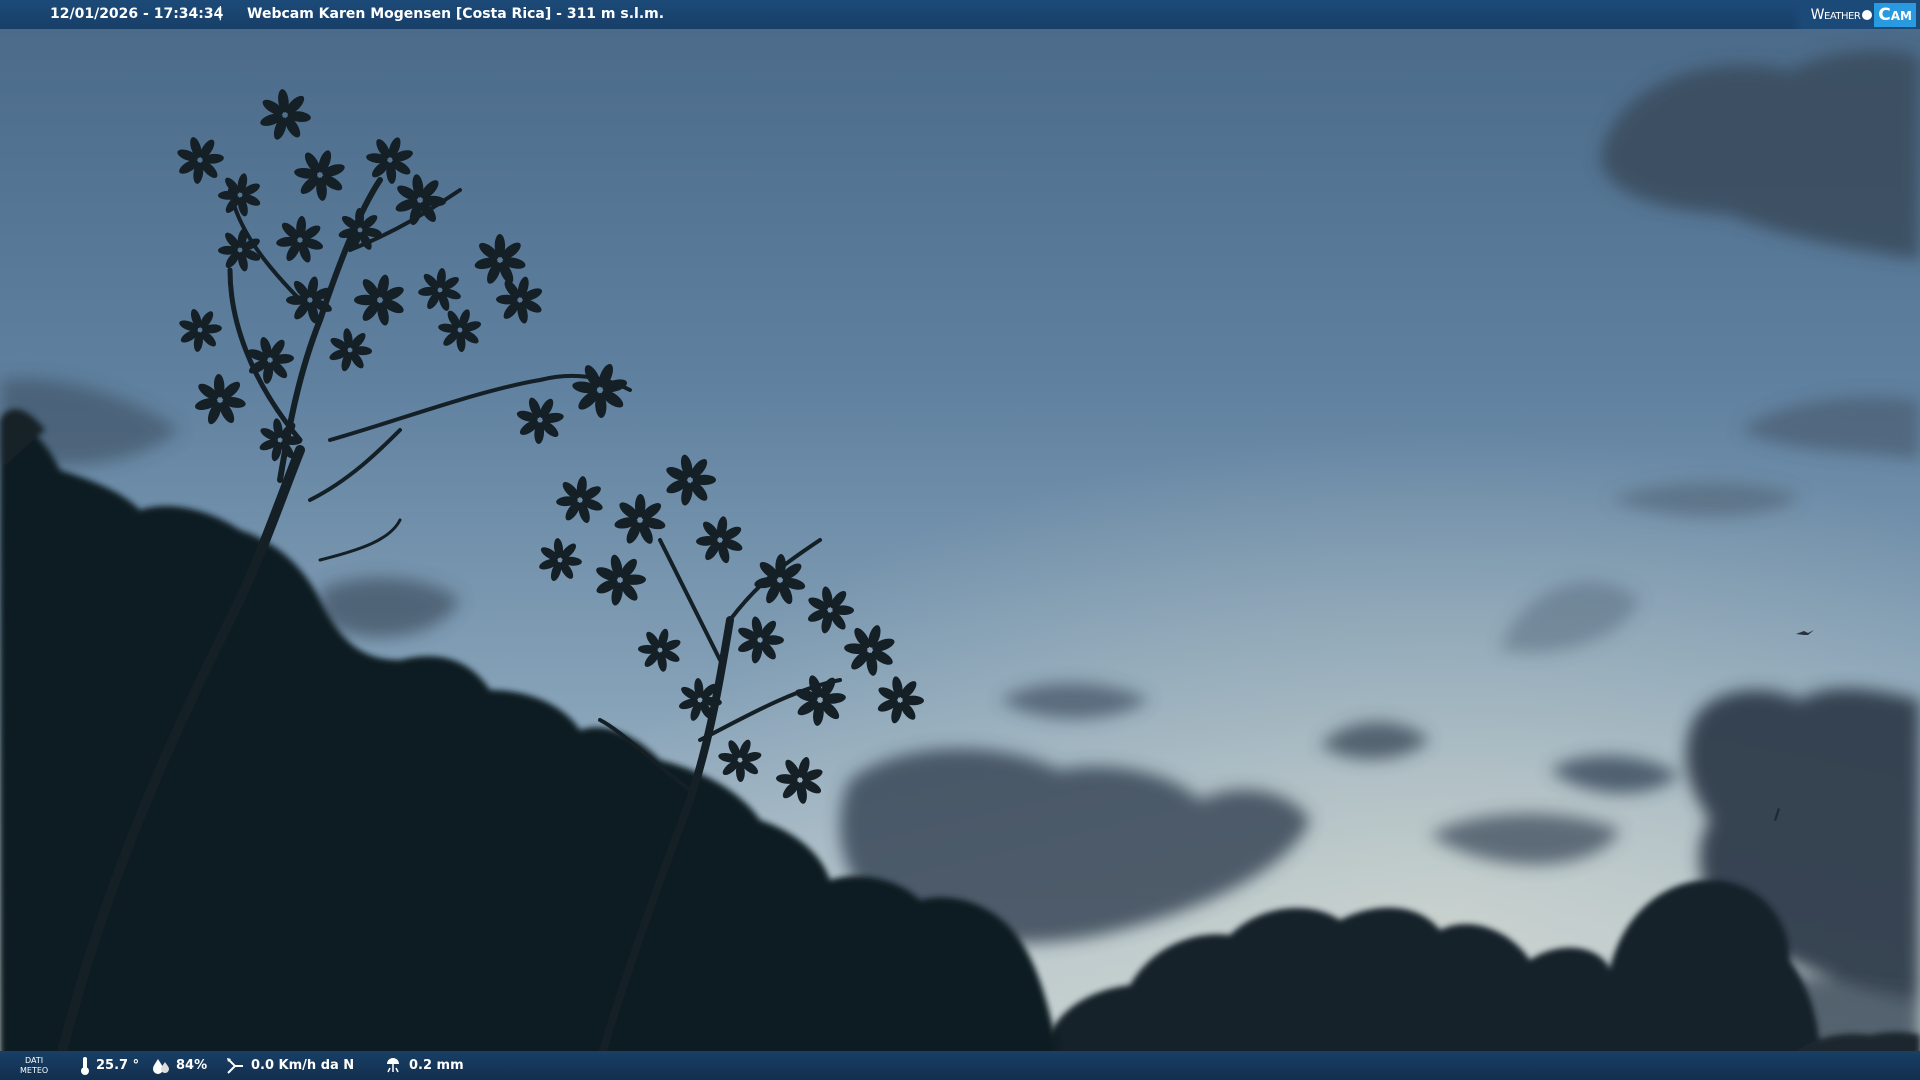 This screenshot has width=1920, height=1080. What do you see at coordinates (34, 1060) in the screenshot?
I see `weather-label-line1: DATI` at bounding box center [34, 1060].